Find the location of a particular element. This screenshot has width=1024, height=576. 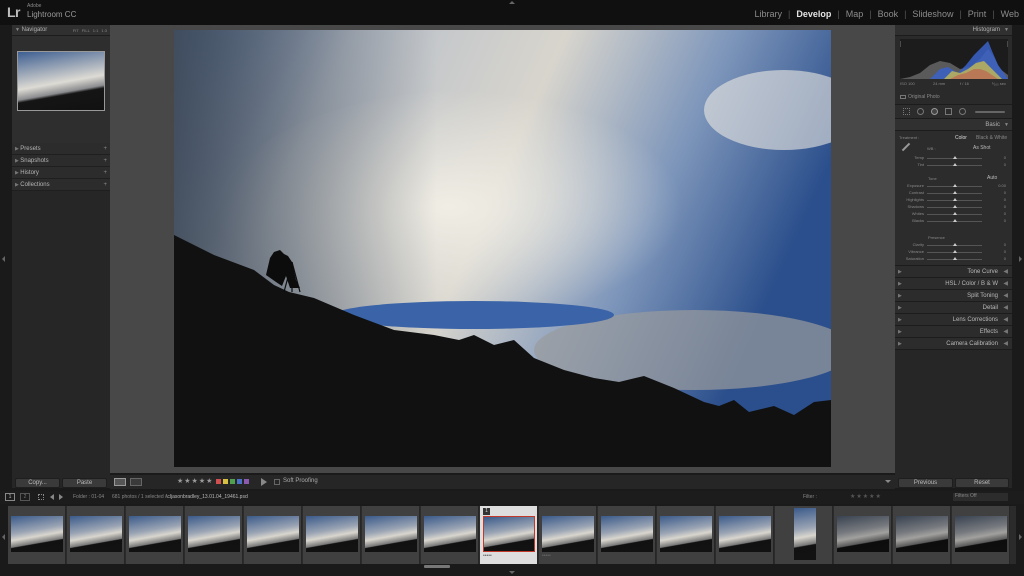

left-panel-toggle-icon is located at coordinates (3, 259).